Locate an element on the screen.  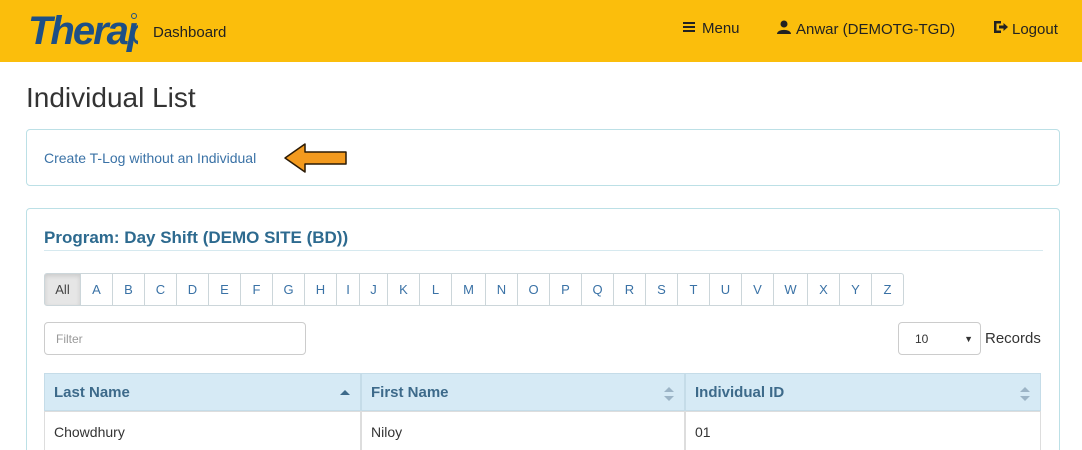
letter-filter-o: O is located at coordinates (533, 289).